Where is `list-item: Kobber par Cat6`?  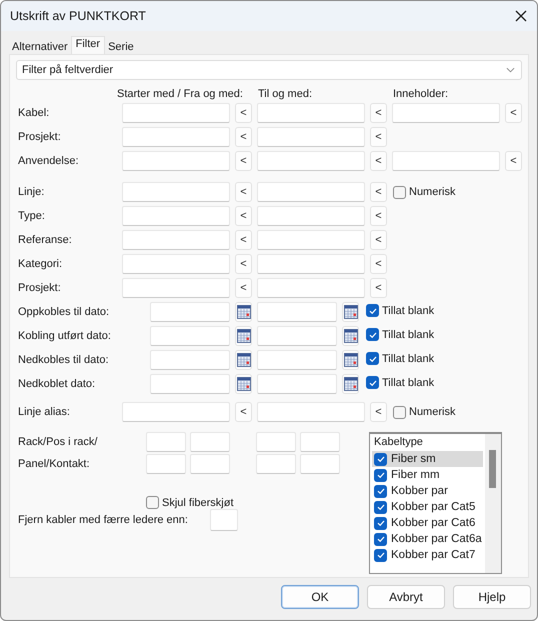 list-item: Kobber par Cat6 is located at coordinates (427, 523).